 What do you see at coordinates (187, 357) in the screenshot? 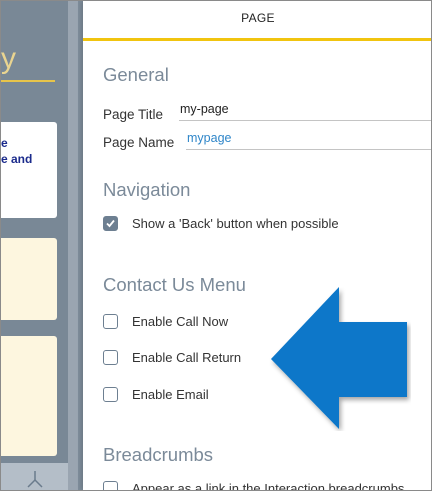
I see `call-return-label: Enable Call Return` at bounding box center [187, 357].